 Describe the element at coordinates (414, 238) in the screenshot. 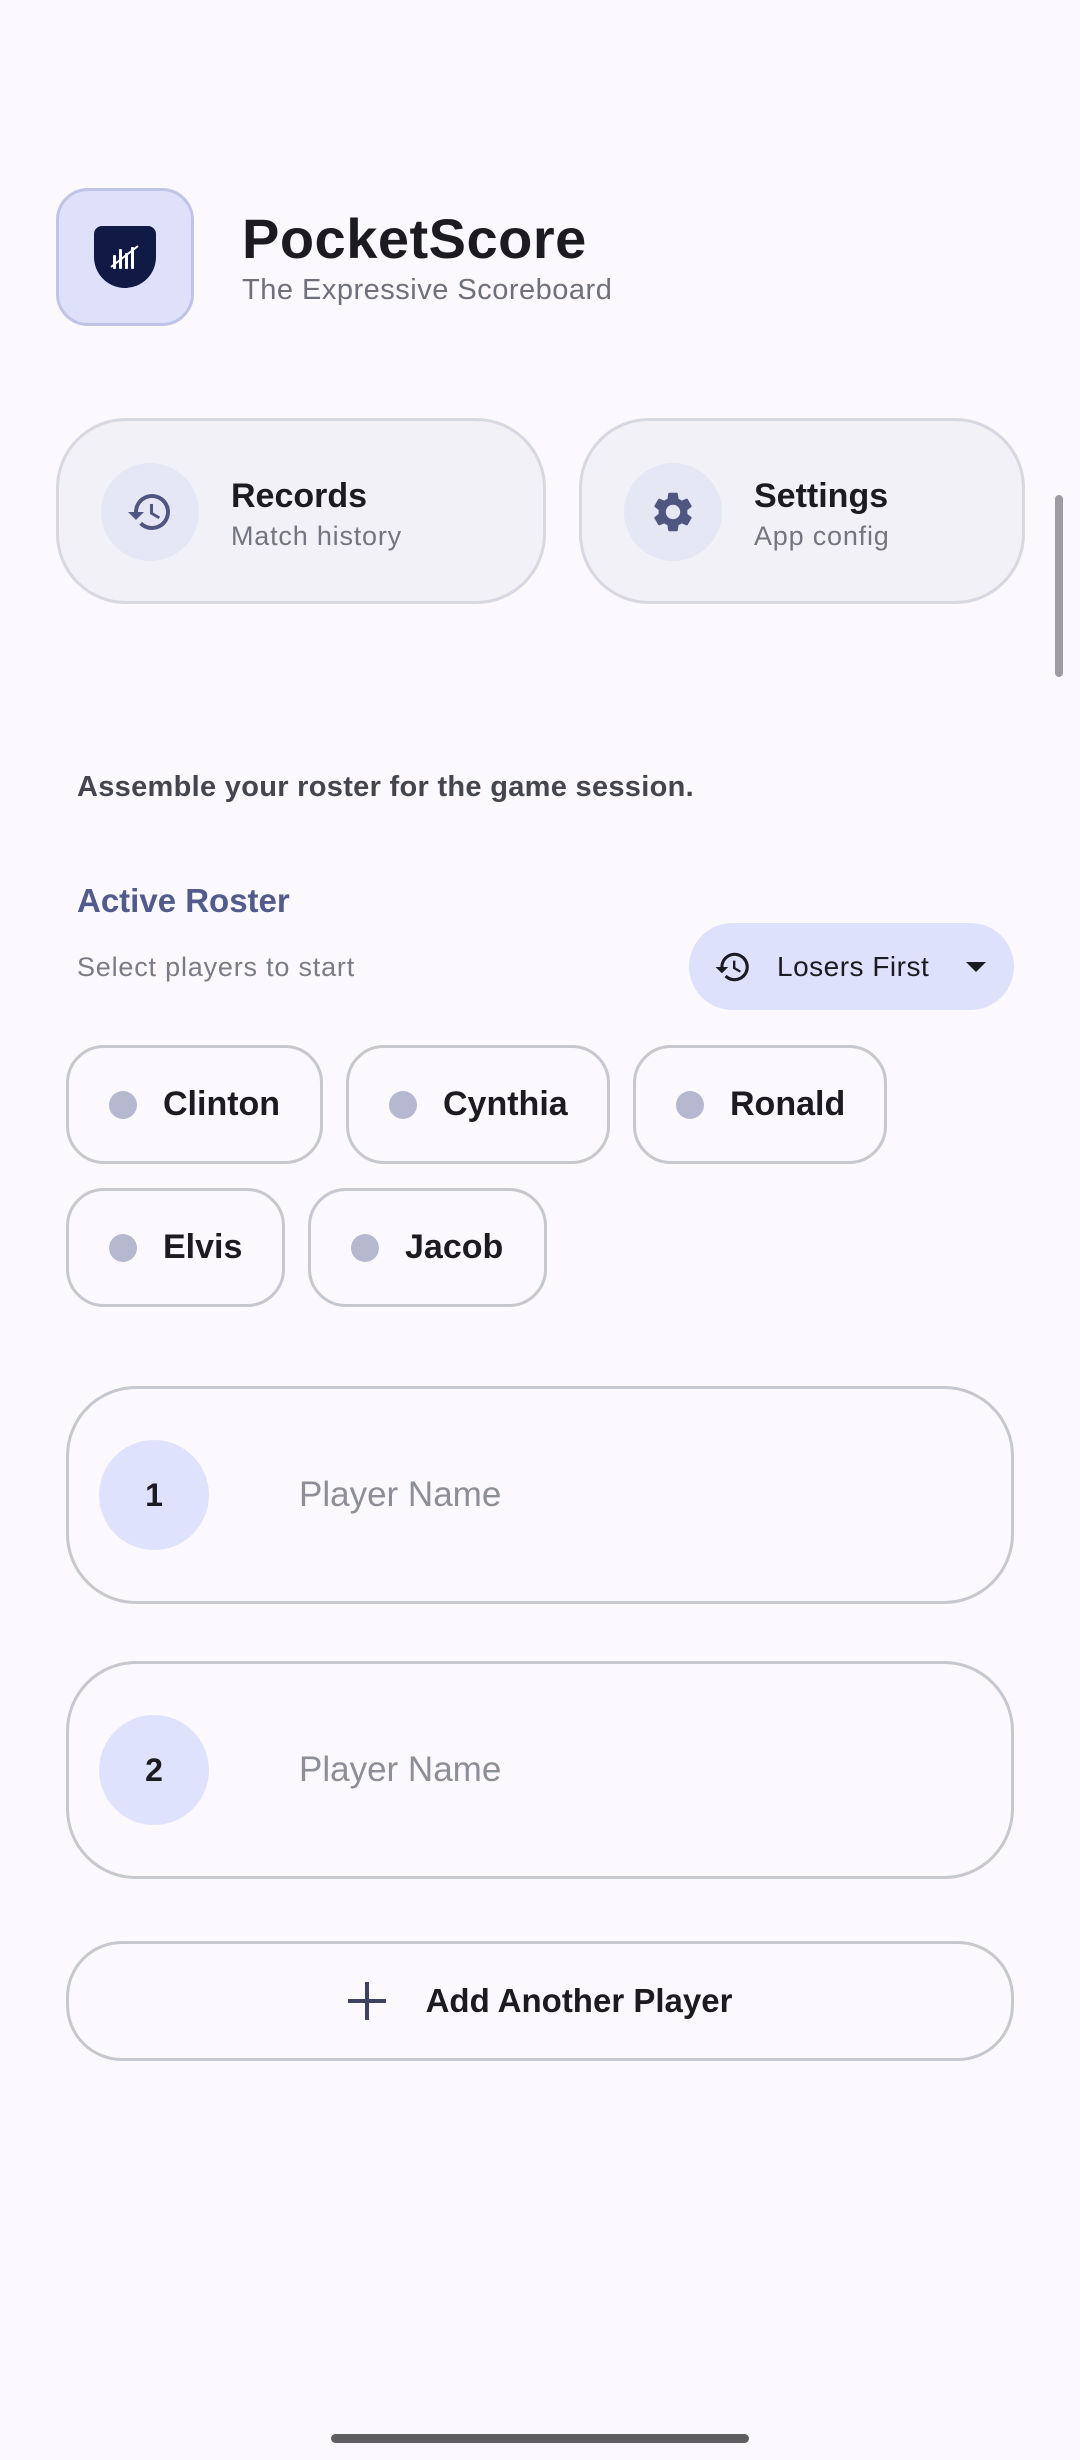

I see `app-title: PocketScore` at that location.